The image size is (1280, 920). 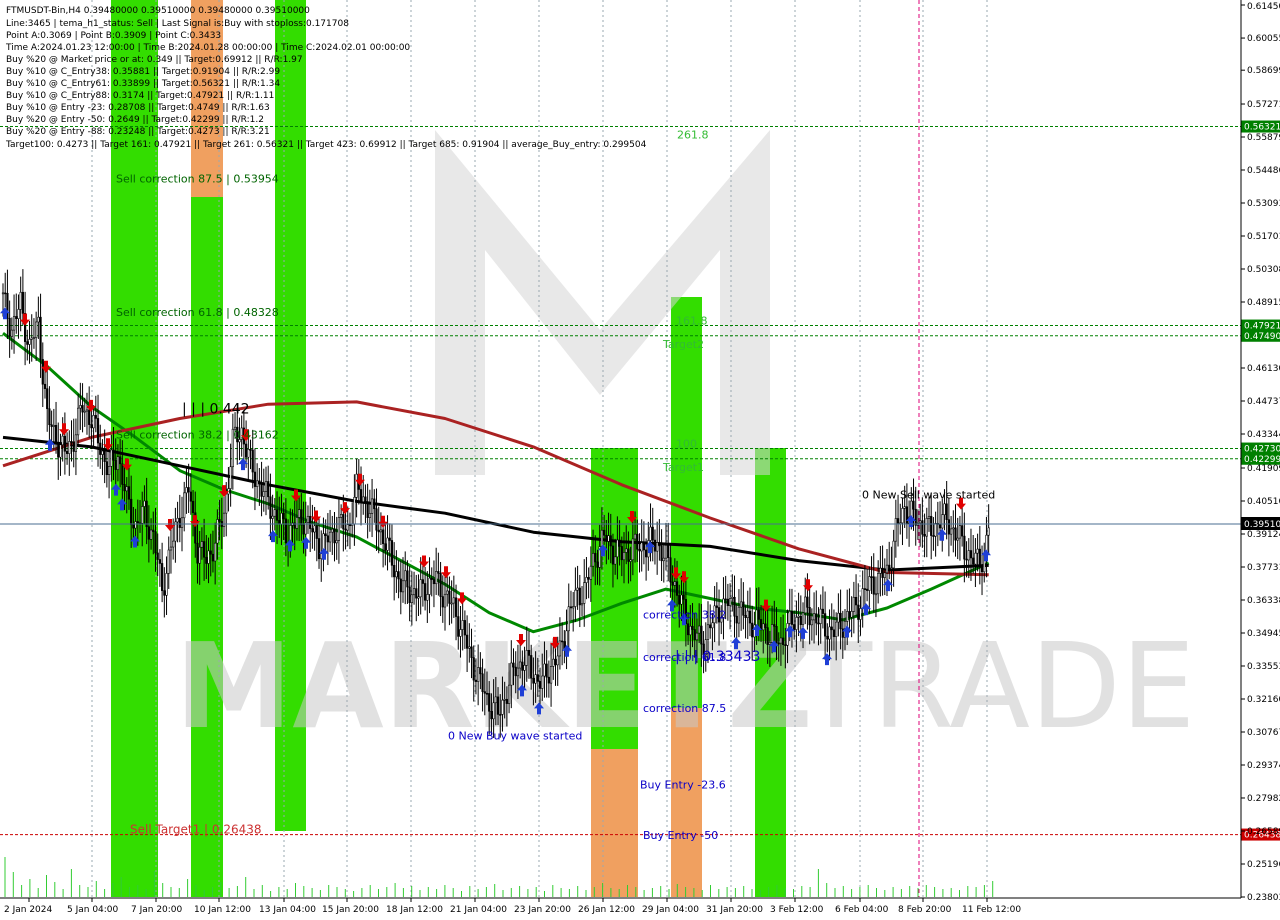 I want to click on level-label-3: 100, so click(x=686, y=444).